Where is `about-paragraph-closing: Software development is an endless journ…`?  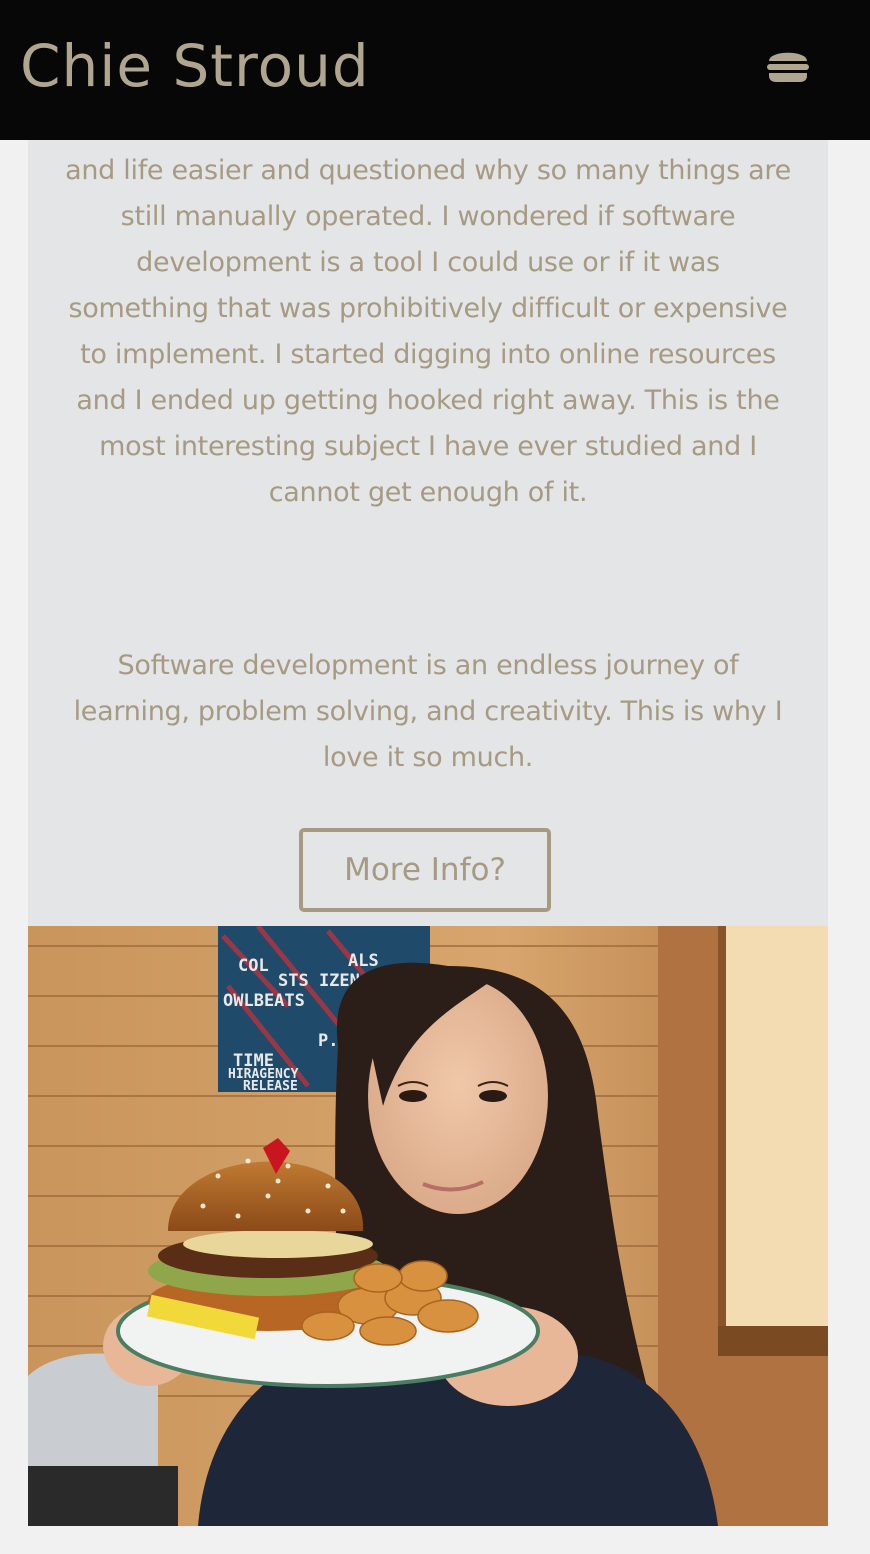
about-paragraph-closing: Software development is an endless journ… is located at coordinates (428, 711).